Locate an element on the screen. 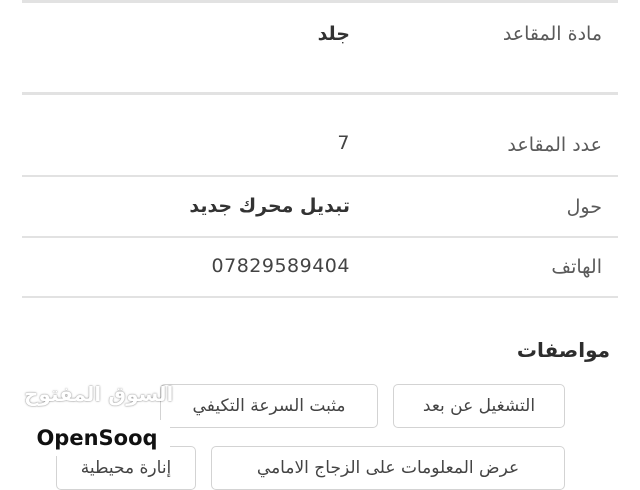  seat-count-value: 7 is located at coordinates (343, 143).